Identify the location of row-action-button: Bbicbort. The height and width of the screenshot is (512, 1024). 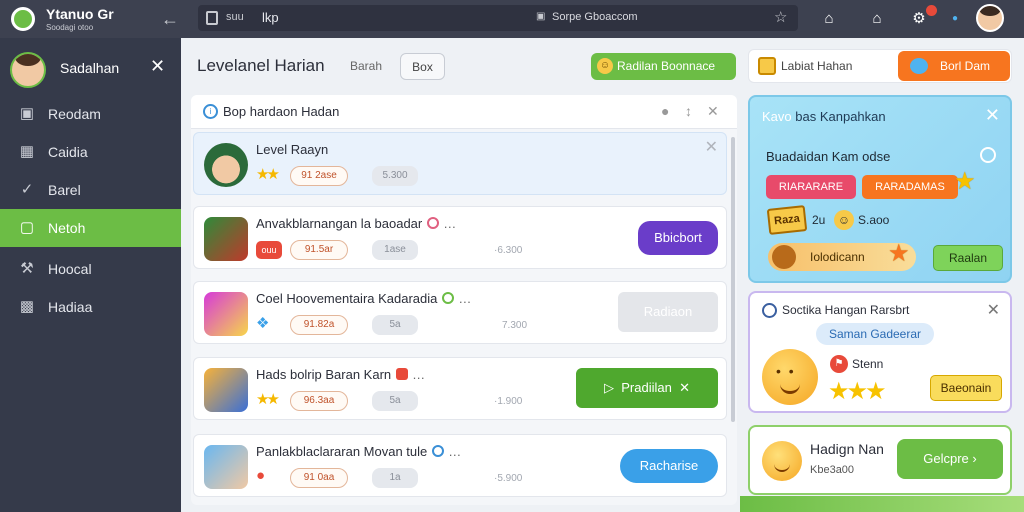
(678, 238).